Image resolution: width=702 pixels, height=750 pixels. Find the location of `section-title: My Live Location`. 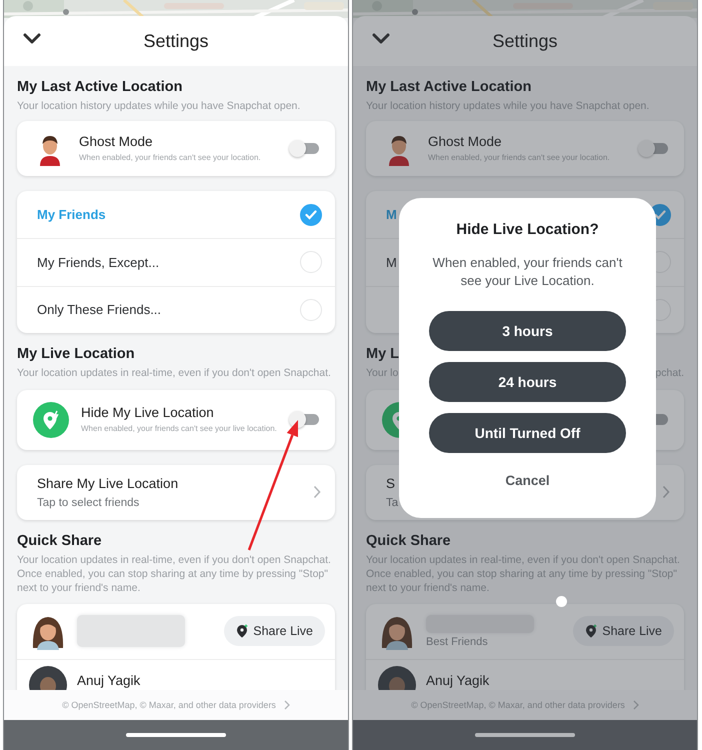

section-title: My Live Location is located at coordinates (76, 353).